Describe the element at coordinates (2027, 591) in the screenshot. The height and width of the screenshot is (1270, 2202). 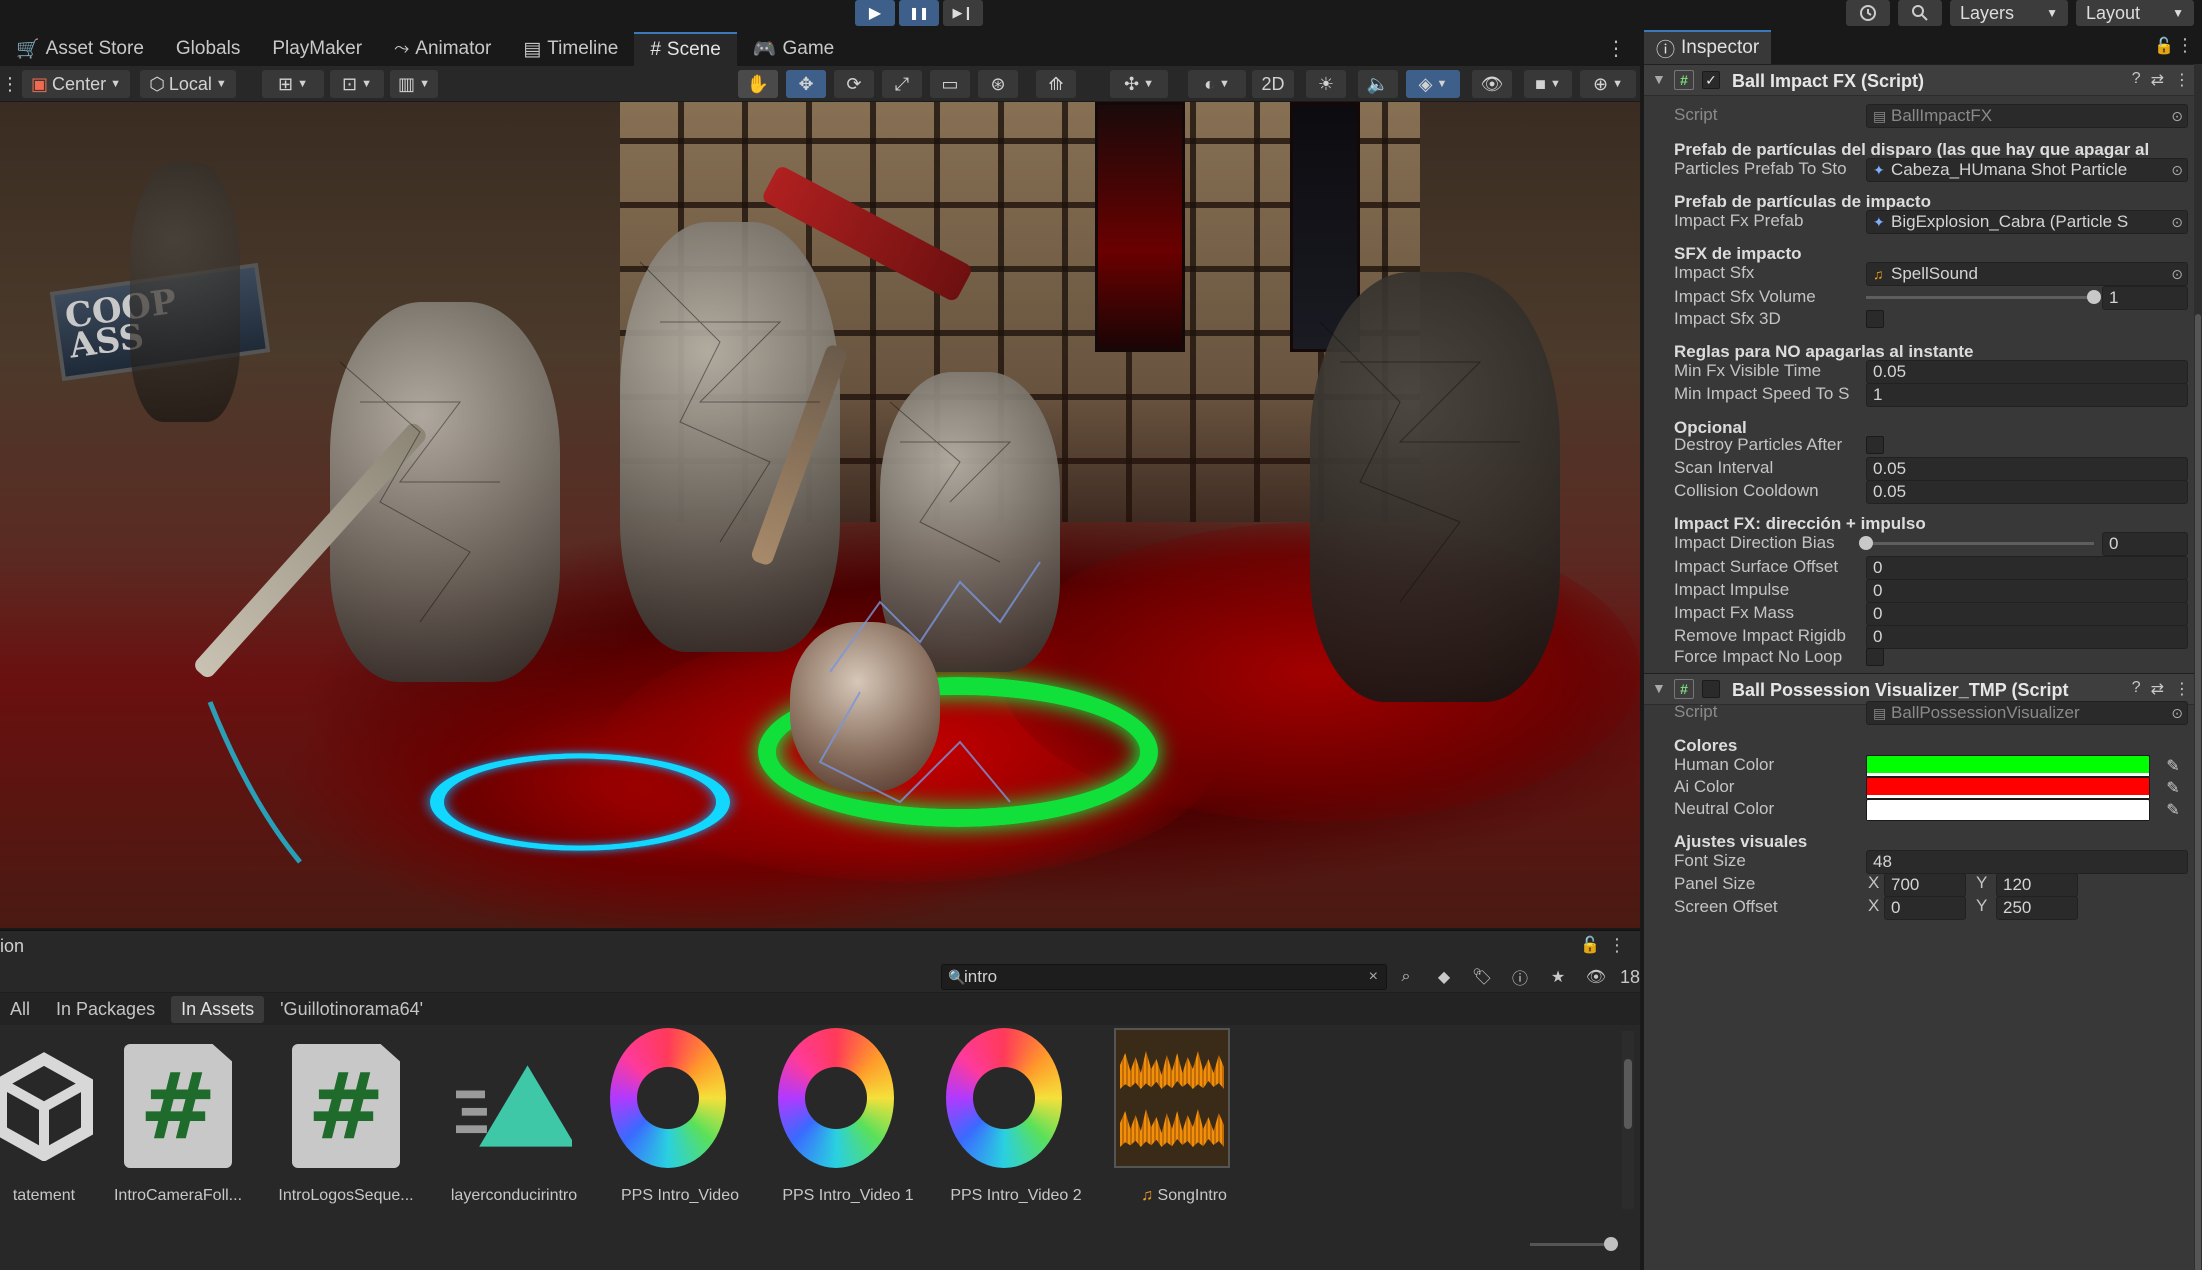
I see `impact-impulse-input: 0` at that location.